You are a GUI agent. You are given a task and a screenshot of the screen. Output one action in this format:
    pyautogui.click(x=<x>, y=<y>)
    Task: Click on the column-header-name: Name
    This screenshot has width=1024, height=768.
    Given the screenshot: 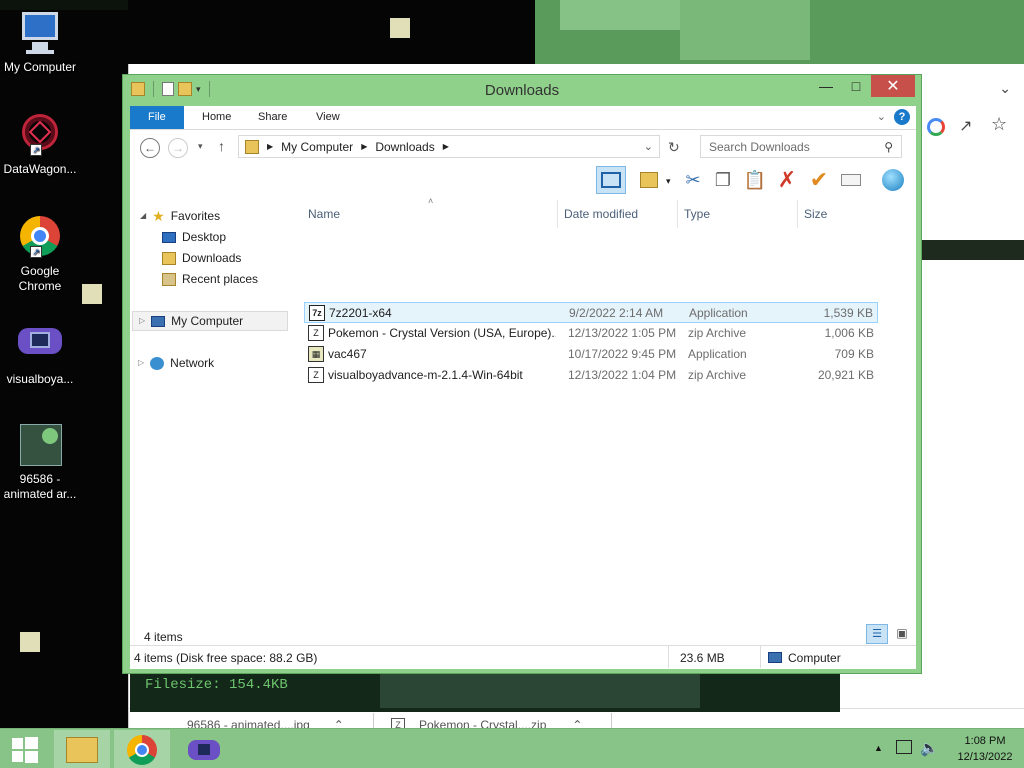 What is the action you would take?
    pyautogui.click(x=430, y=214)
    